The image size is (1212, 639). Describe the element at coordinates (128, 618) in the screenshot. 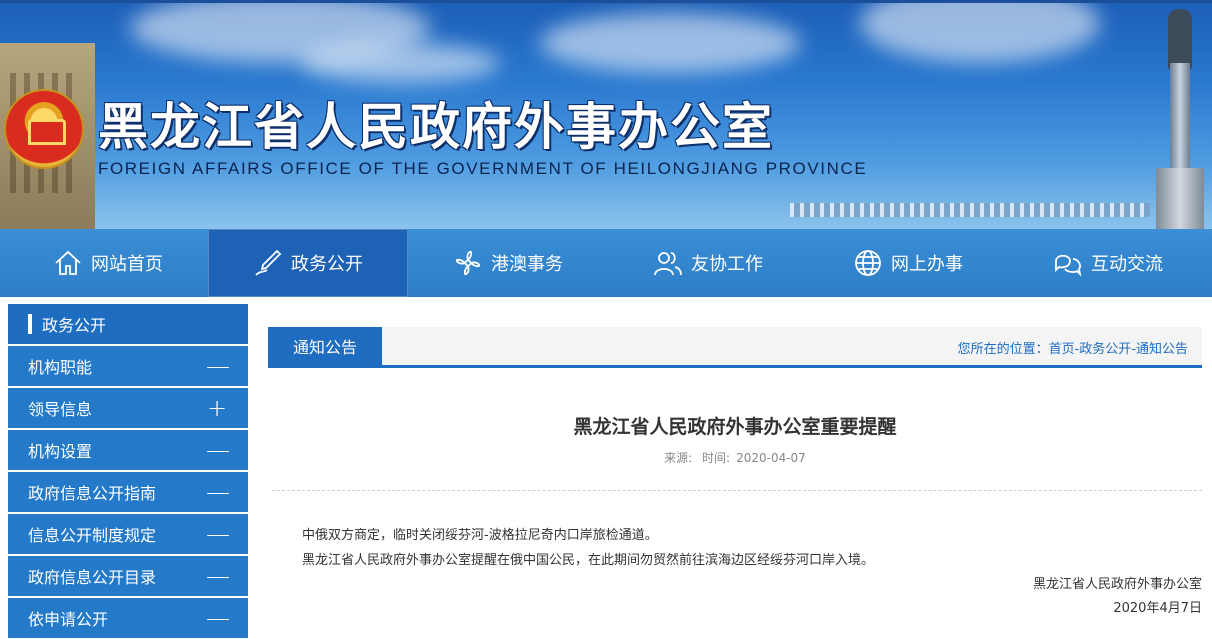

I see `sidebar-item-request-disclosure: 依申请公开 —` at that location.